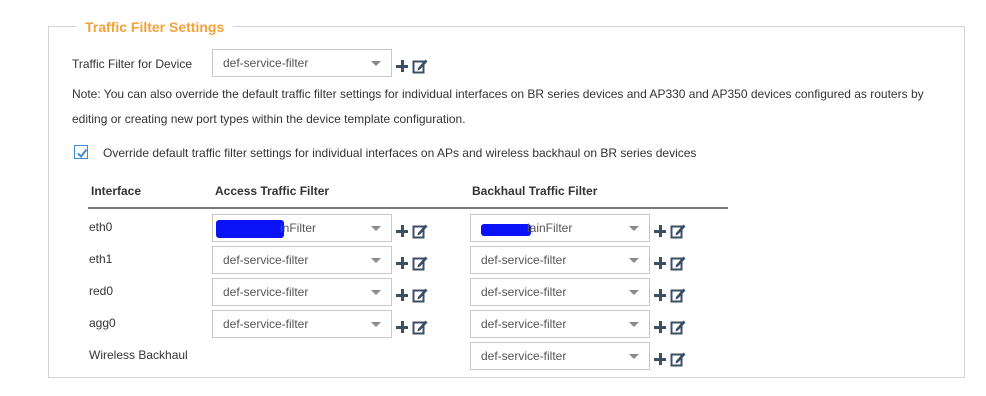 This screenshot has width=986, height=396. What do you see at coordinates (550, 228) in the screenshot?
I see `backhaul-filter-value-eth0: lainFilter` at bounding box center [550, 228].